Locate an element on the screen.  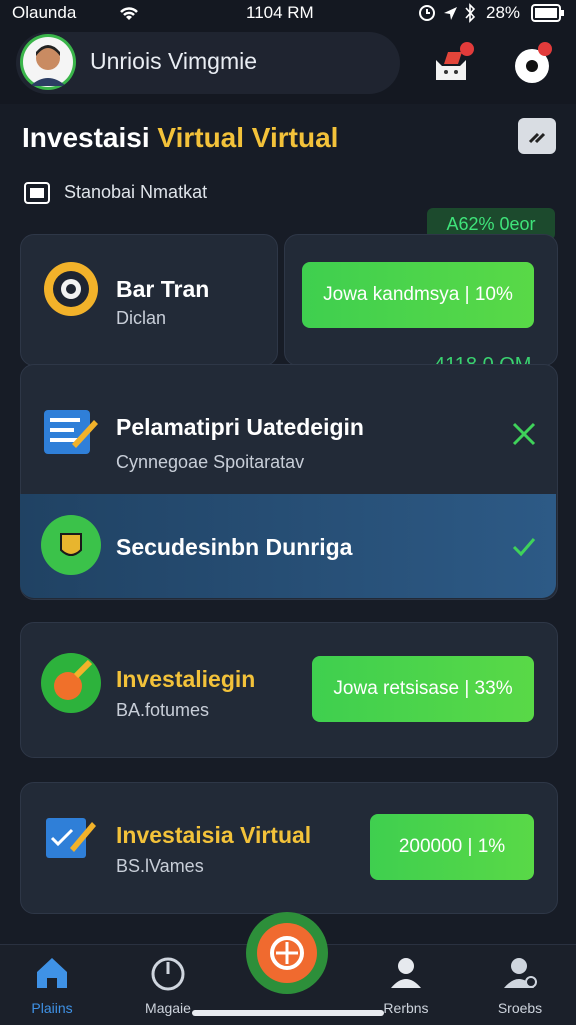
clock-time: 1104 RM is located at coordinates (280, 12).